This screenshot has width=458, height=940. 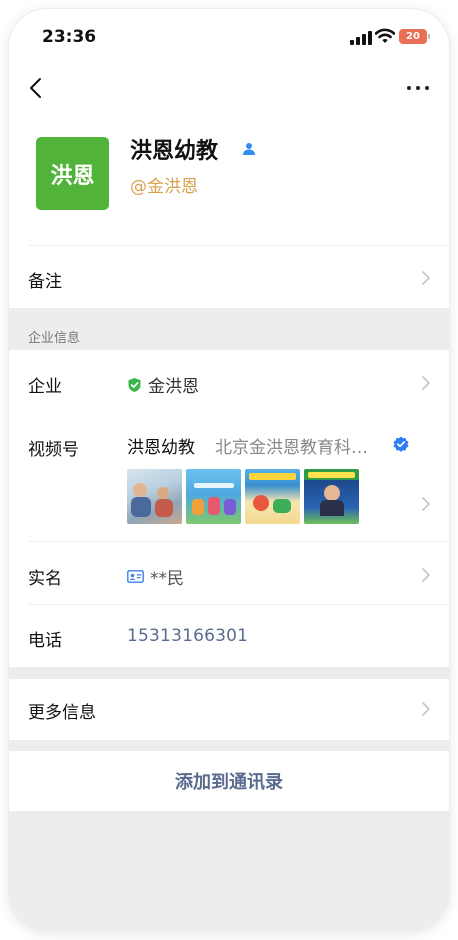 I want to click on channel-name: 洪恩幼教, so click(x=161, y=448).